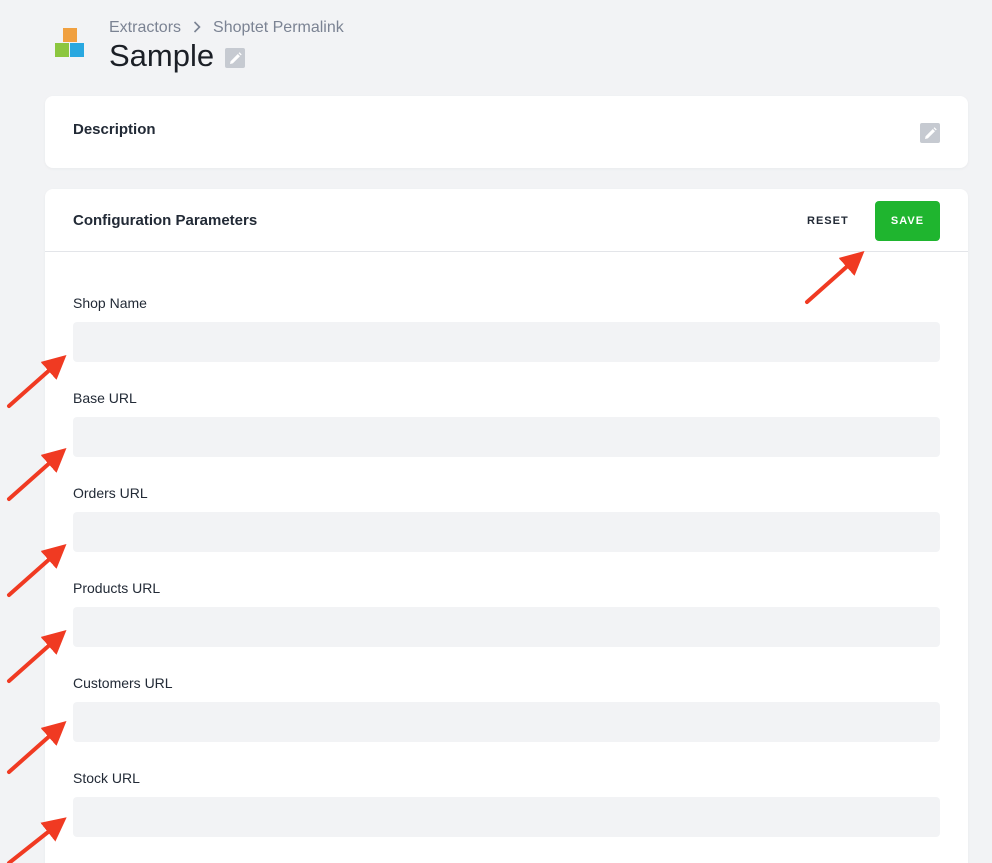  I want to click on breadcrumb-current: Shoptet Permalink, so click(278, 27).